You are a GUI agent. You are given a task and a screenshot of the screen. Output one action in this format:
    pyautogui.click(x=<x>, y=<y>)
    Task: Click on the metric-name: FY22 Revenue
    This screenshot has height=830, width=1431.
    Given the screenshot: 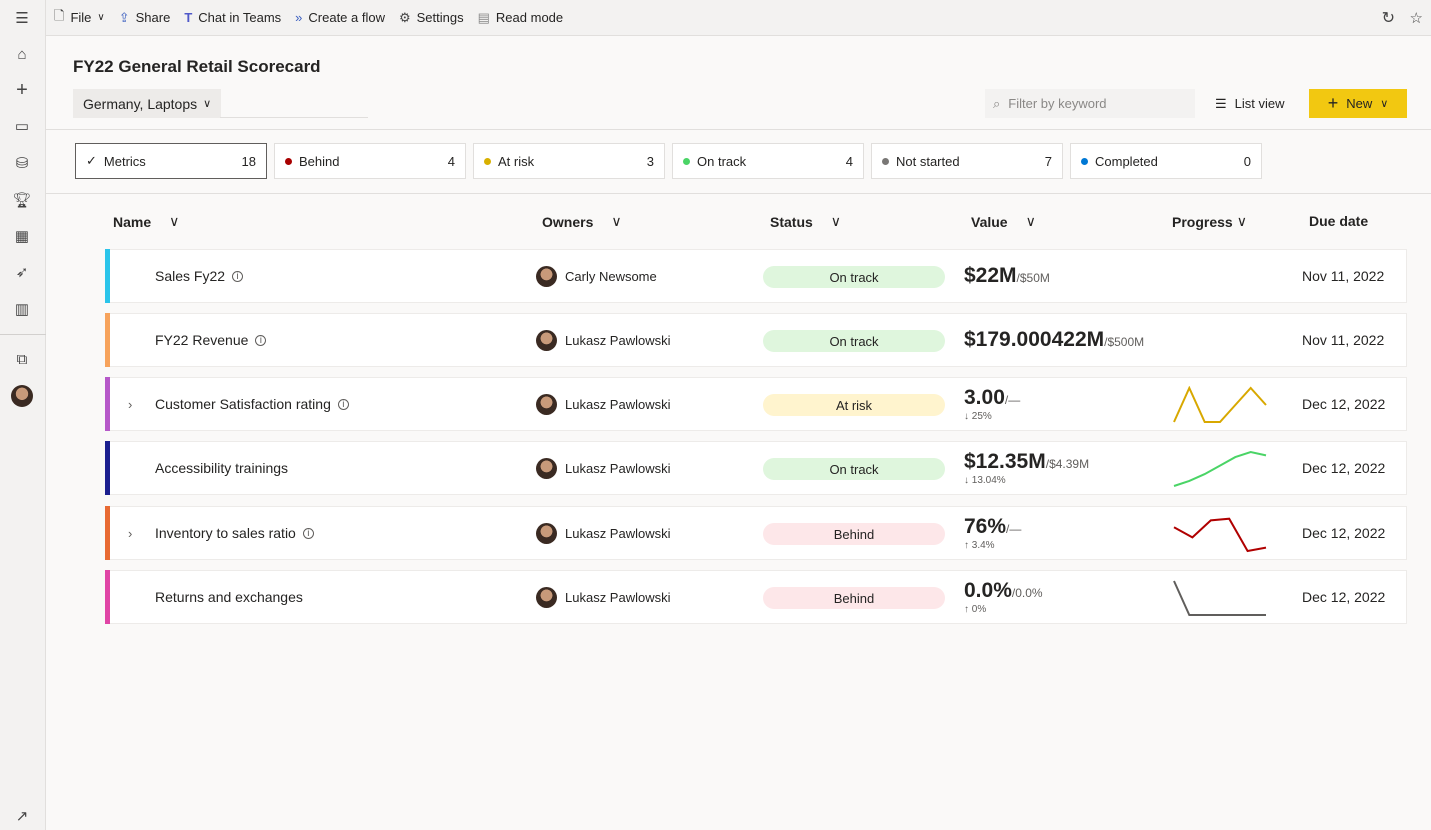 What is the action you would take?
    pyautogui.click(x=201, y=340)
    